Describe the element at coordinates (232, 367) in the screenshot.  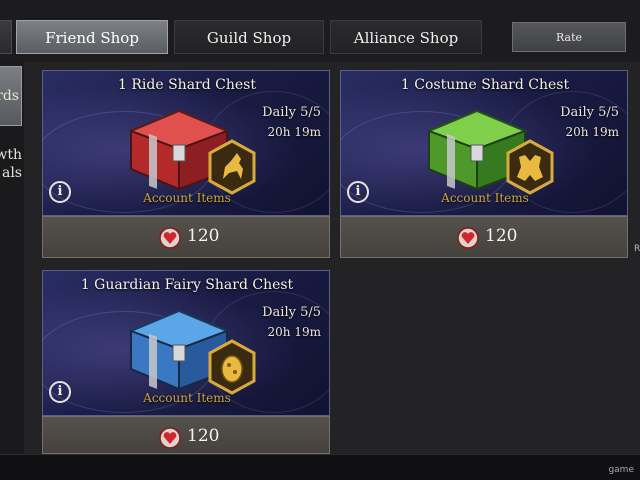
I see `egg-icon` at that location.